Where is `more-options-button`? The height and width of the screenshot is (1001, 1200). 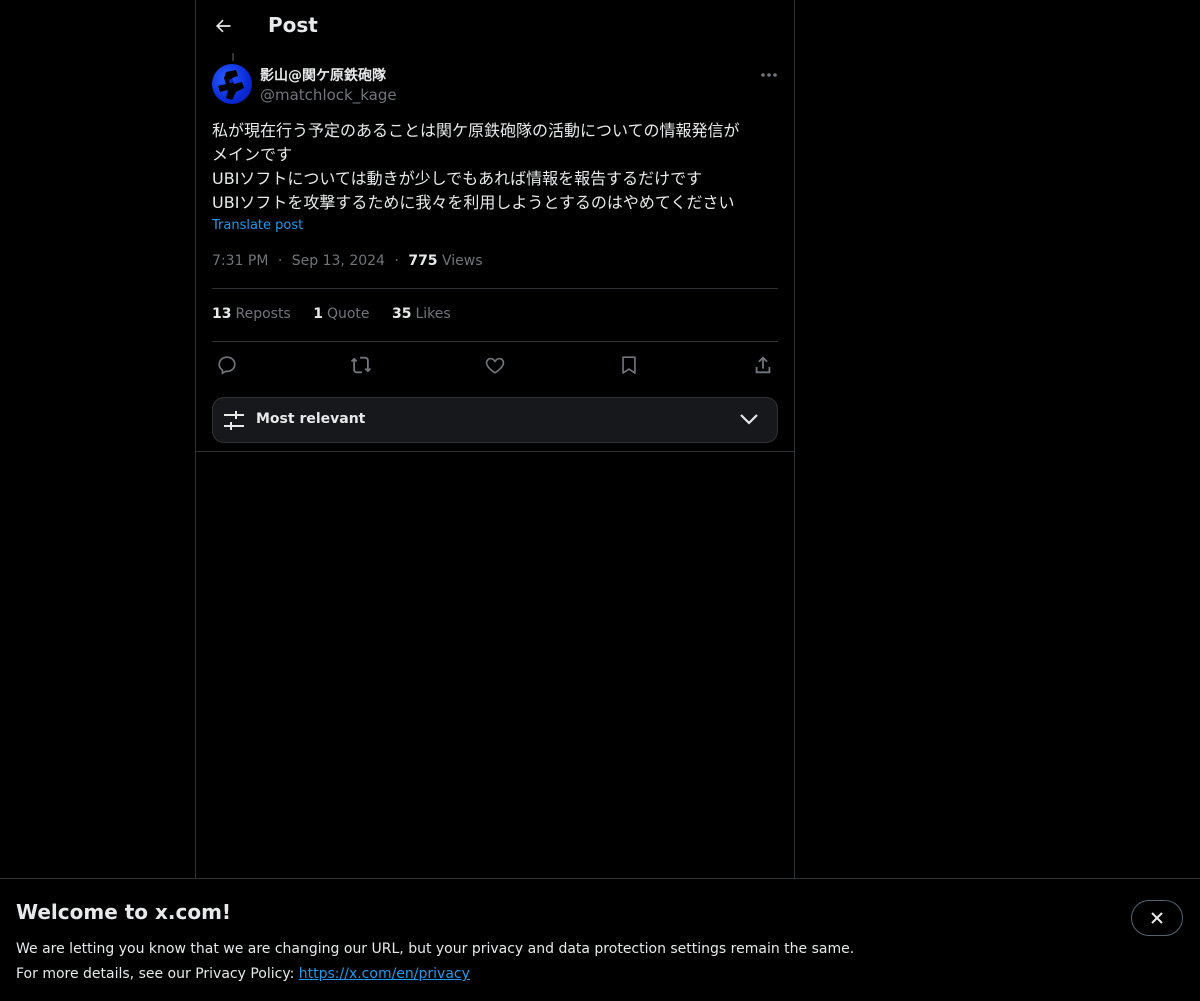
more-options-button is located at coordinates (769, 75).